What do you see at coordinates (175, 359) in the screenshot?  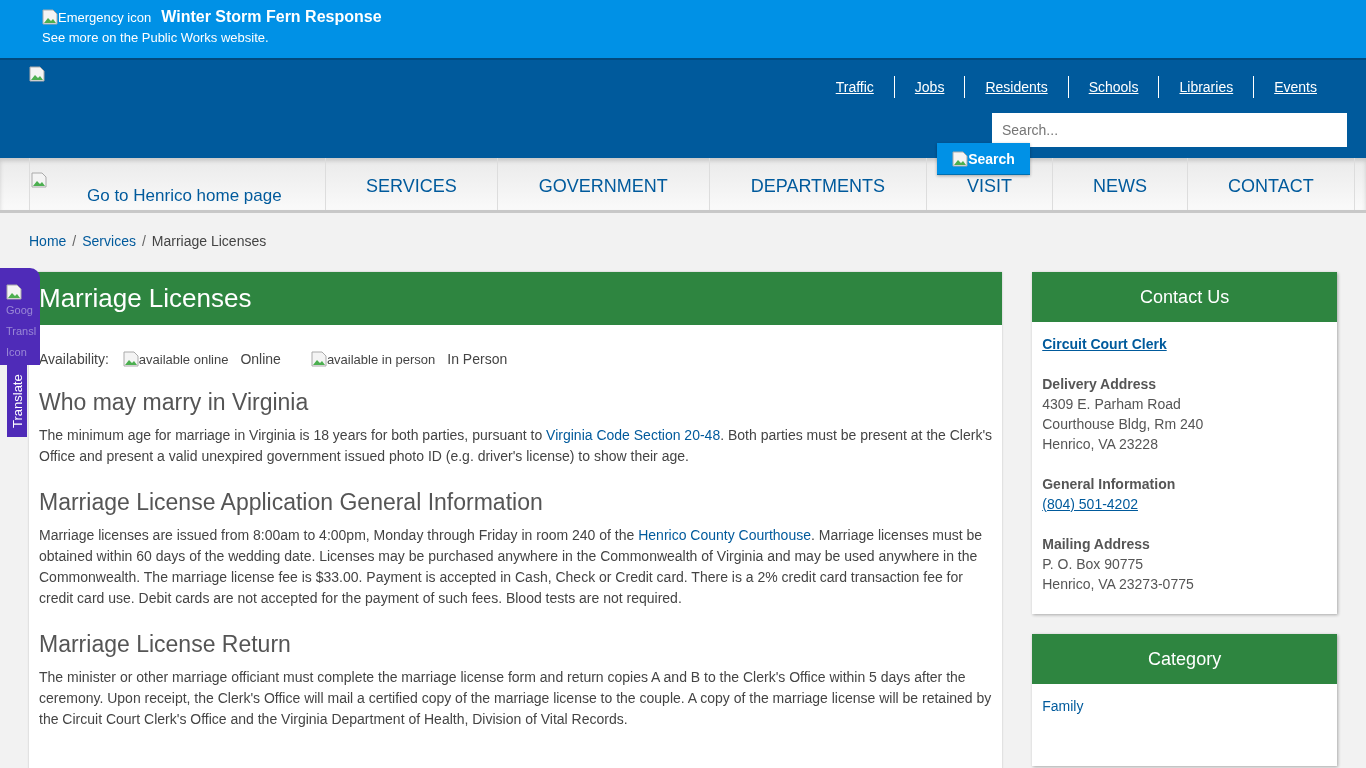 I see `image-alt-text: available online` at bounding box center [175, 359].